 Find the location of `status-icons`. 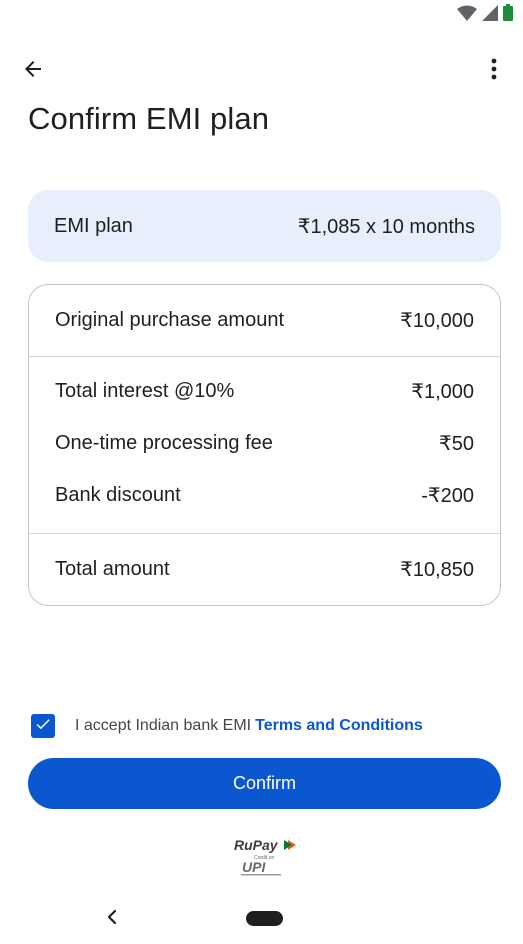

status-icons is located at coordinates (485, 12).